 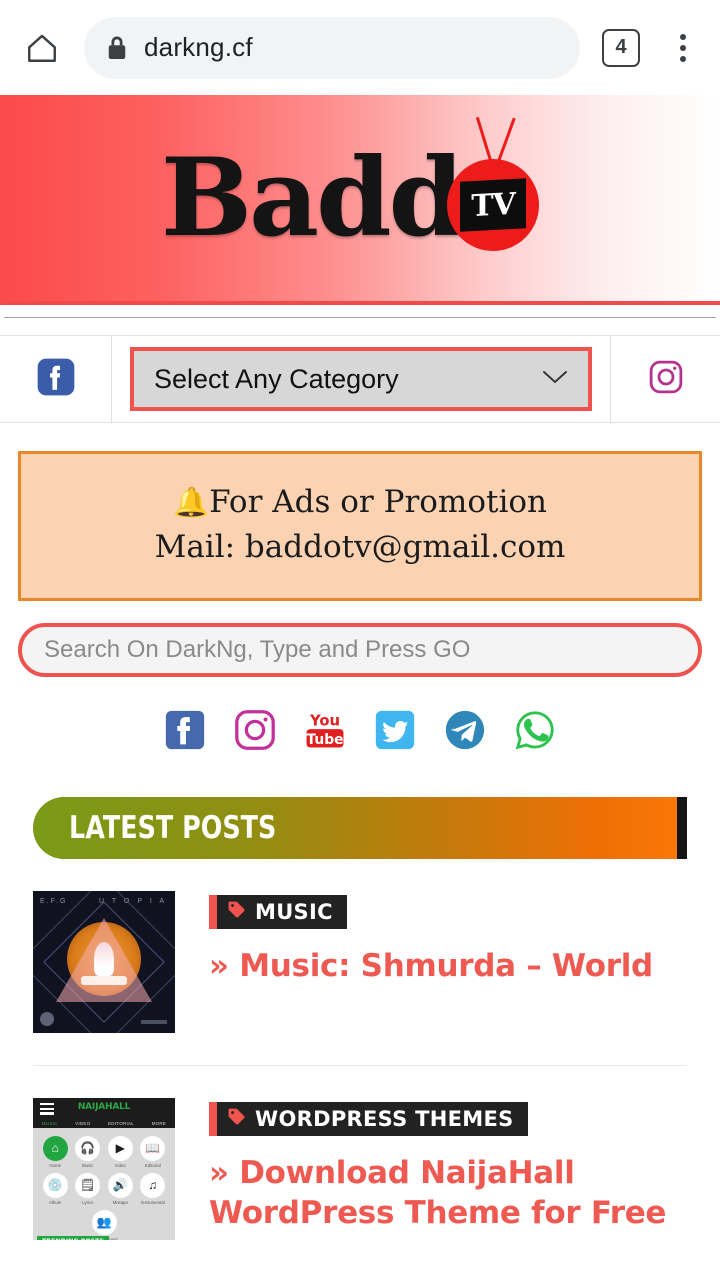 I want to click on naijahall-tab-editorial: EDITORIAL, so click(x=121, y=1123).